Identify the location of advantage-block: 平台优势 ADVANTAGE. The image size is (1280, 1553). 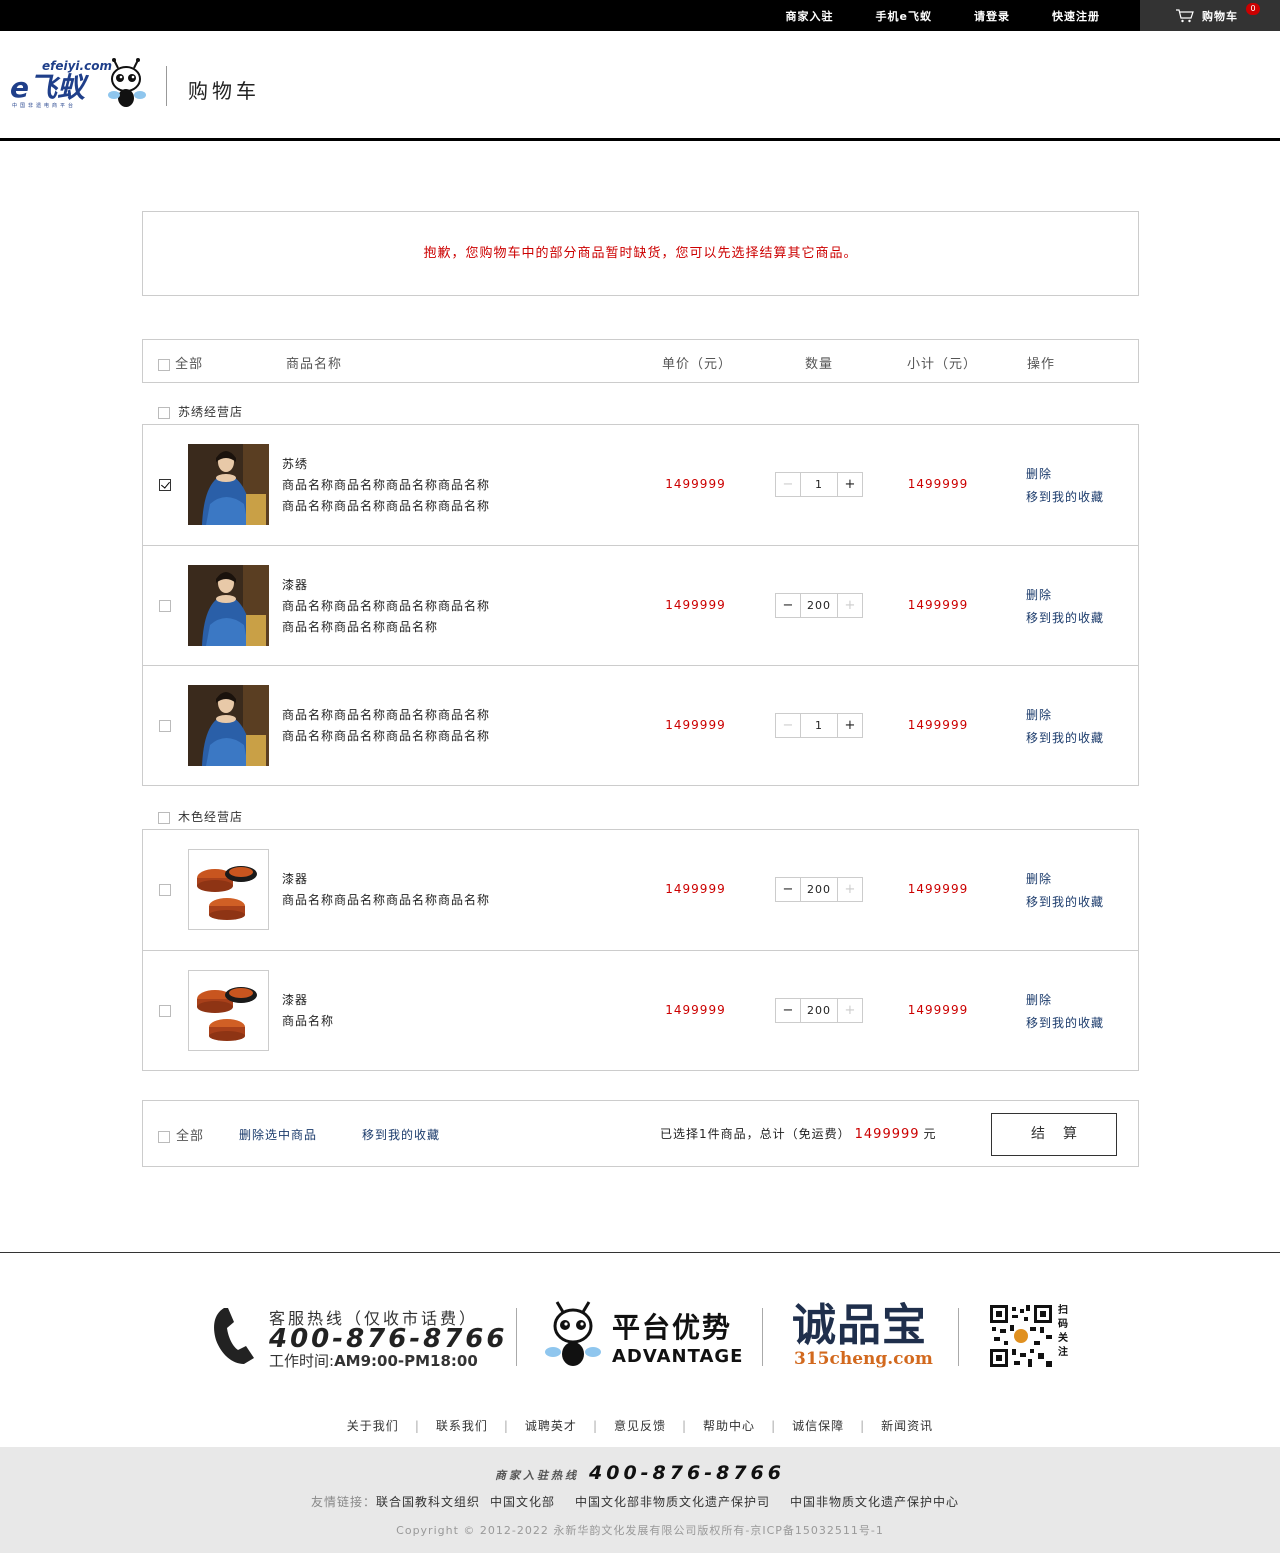
(645, 1335).